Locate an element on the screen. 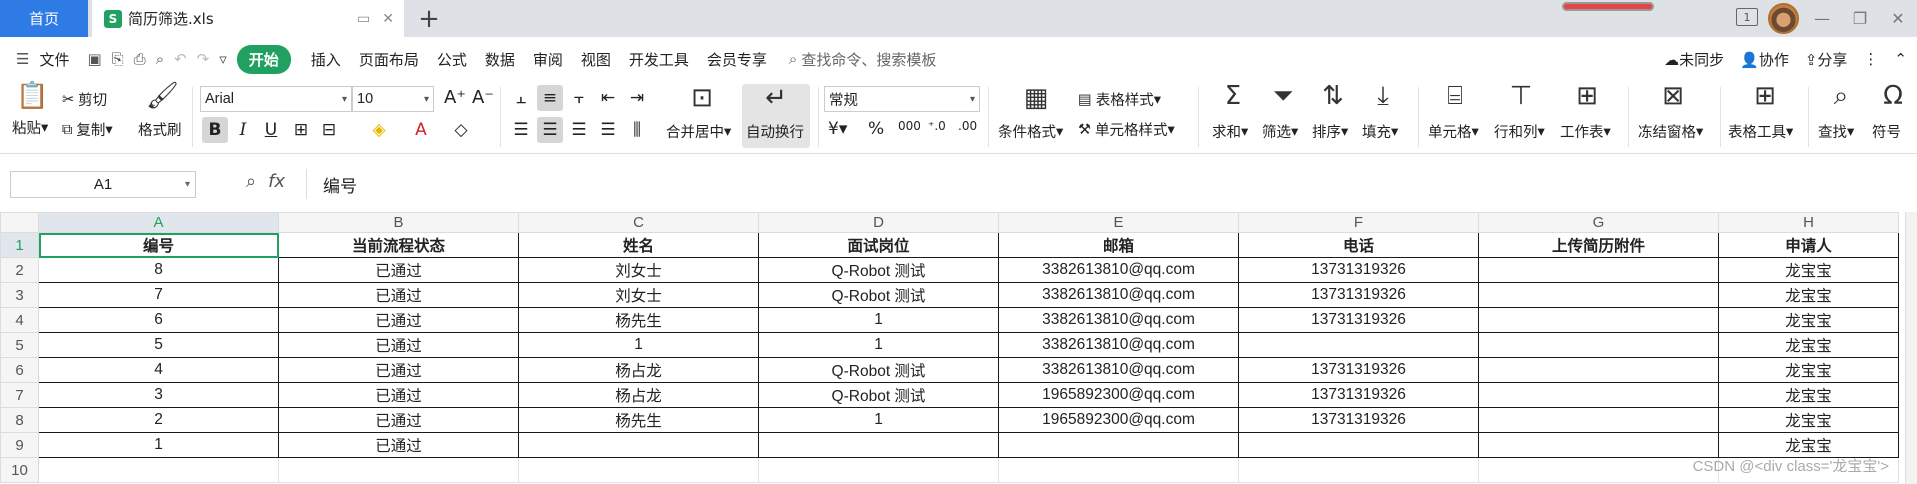 This screenshot has width=1917, height=484. select-all-corner is located at coordinates (19, 222).